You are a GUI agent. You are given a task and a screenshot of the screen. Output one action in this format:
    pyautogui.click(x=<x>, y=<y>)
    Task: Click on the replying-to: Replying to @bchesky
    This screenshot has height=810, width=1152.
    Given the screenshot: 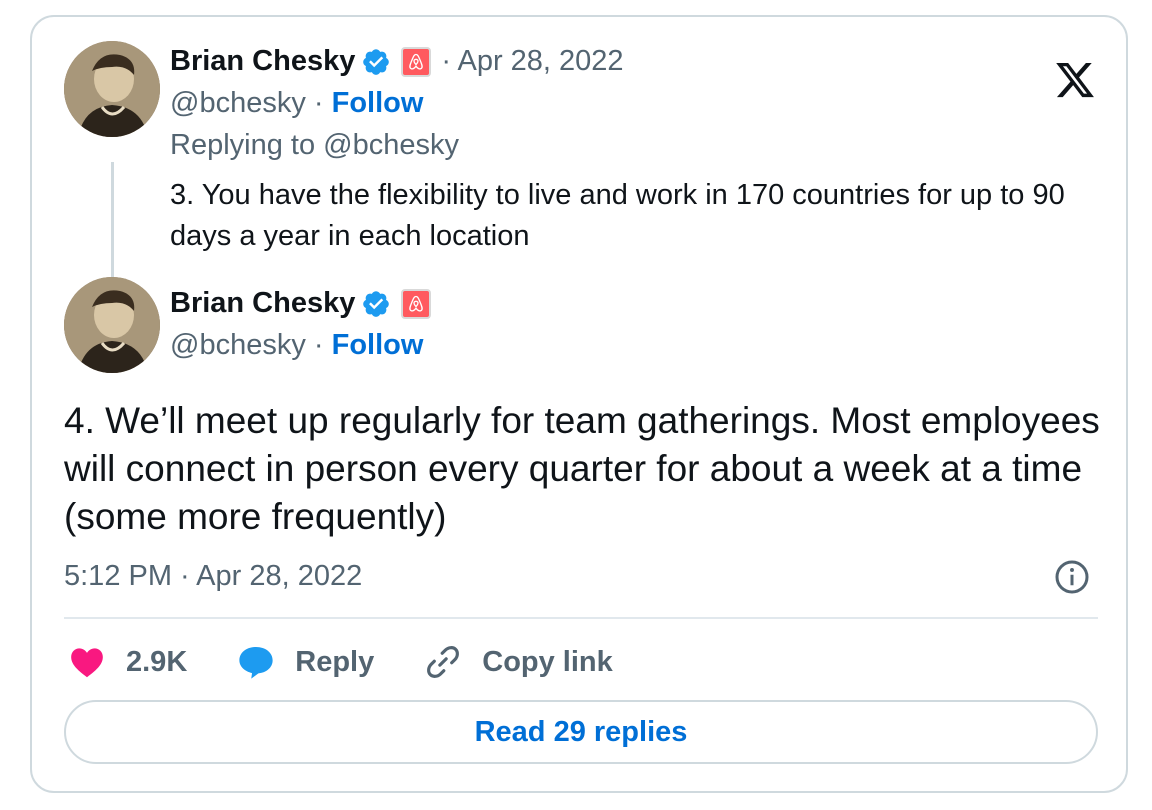 What is the action you would take?
    pyautogui.click(x=314, y=145)
    